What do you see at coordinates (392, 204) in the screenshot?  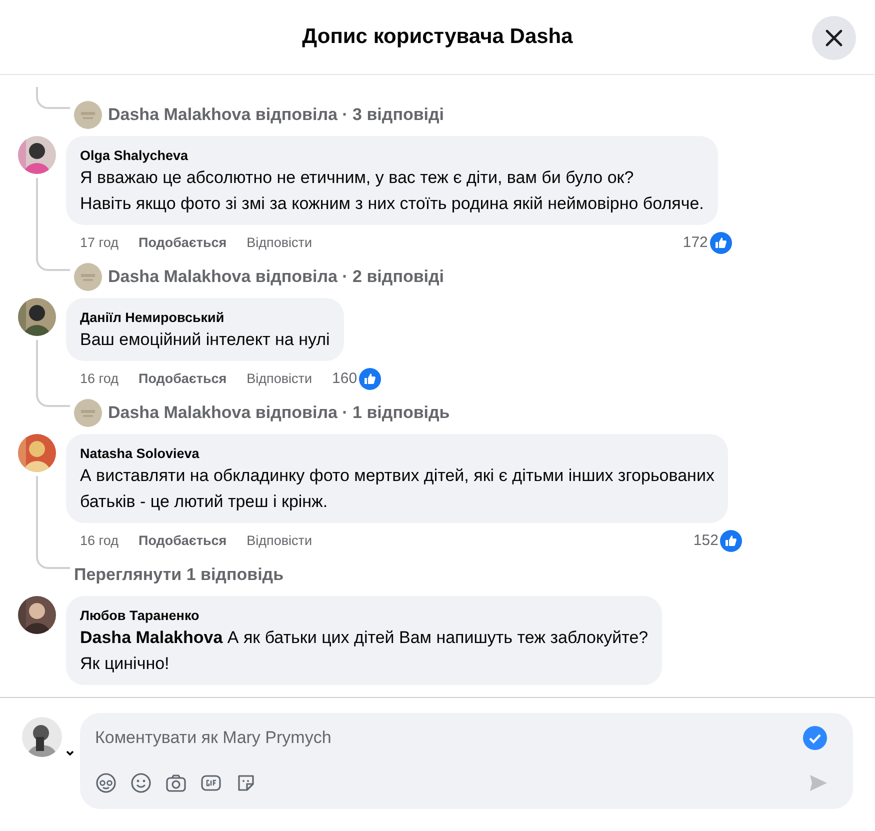 I see `comment-text: Навіть якщо фото зі змі за кожним з них стоїть родина якій неймовірно боляче.` at bounding box center [392, 204].